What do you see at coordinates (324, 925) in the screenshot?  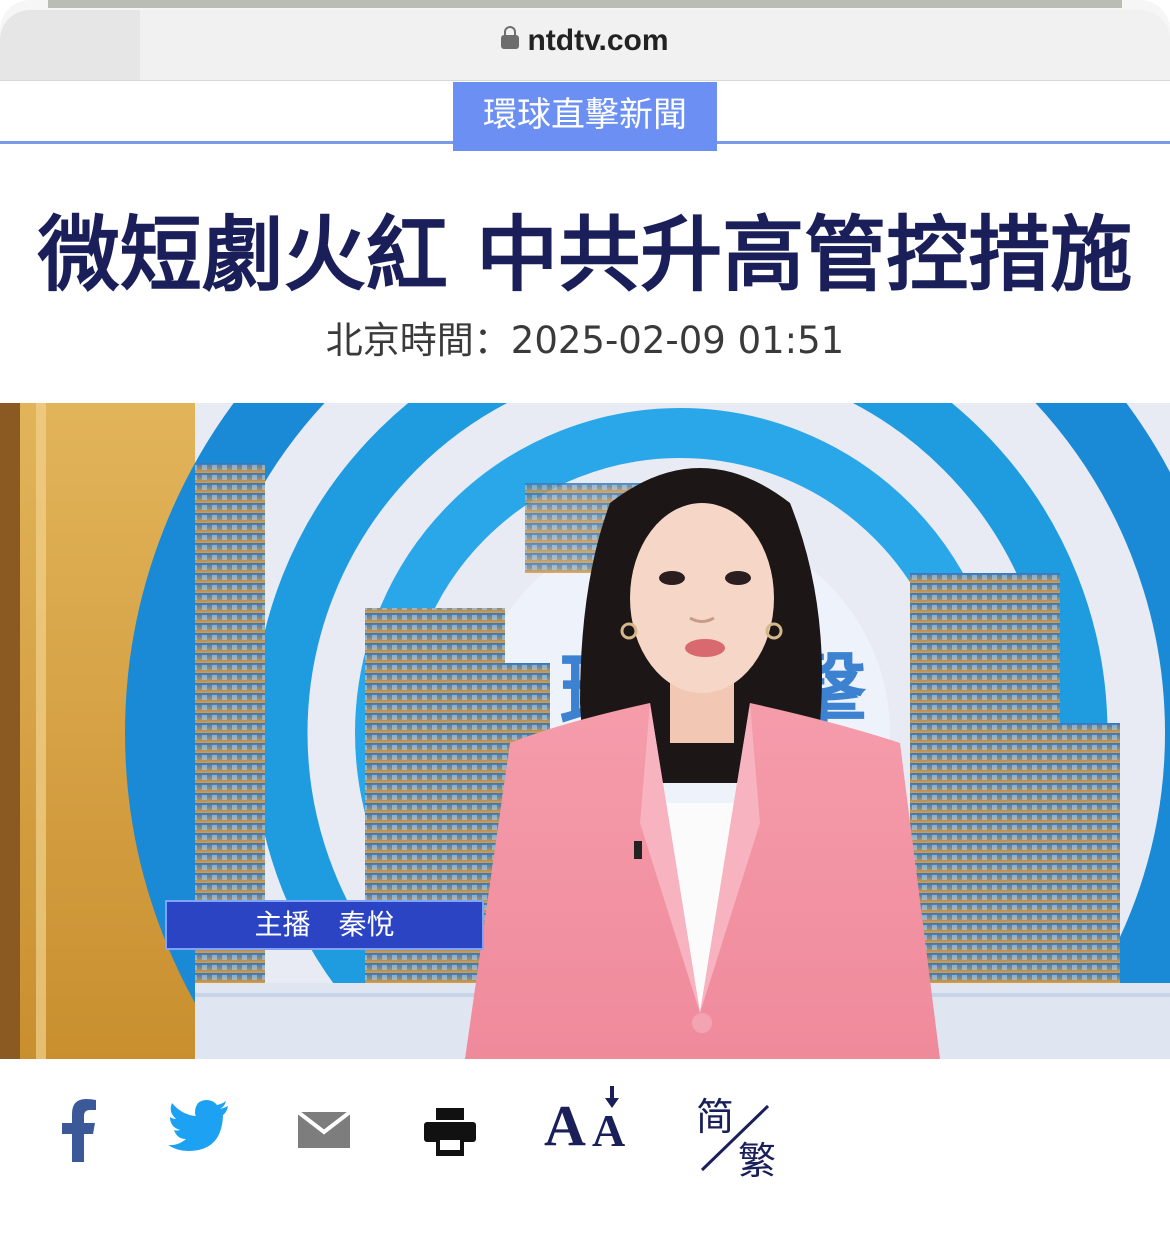 I see `anchor-name-caption: 主播 秦悅` at bounding box center [324, 925].